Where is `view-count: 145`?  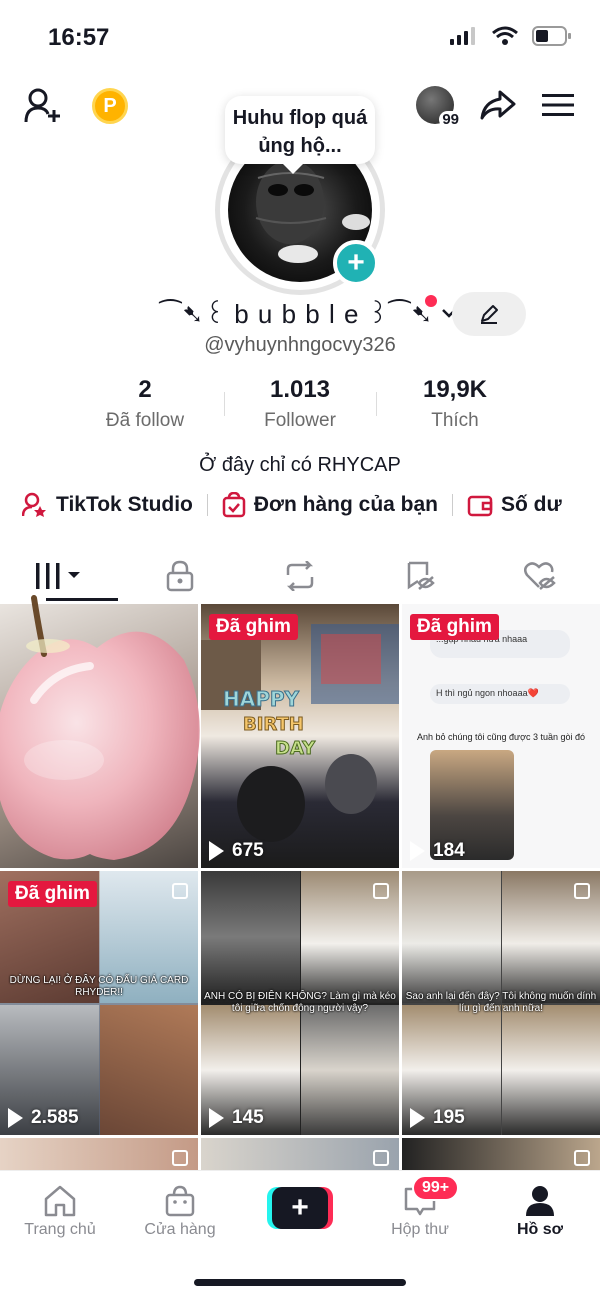
view-count: 145 is located at coordinates (236, 1118).